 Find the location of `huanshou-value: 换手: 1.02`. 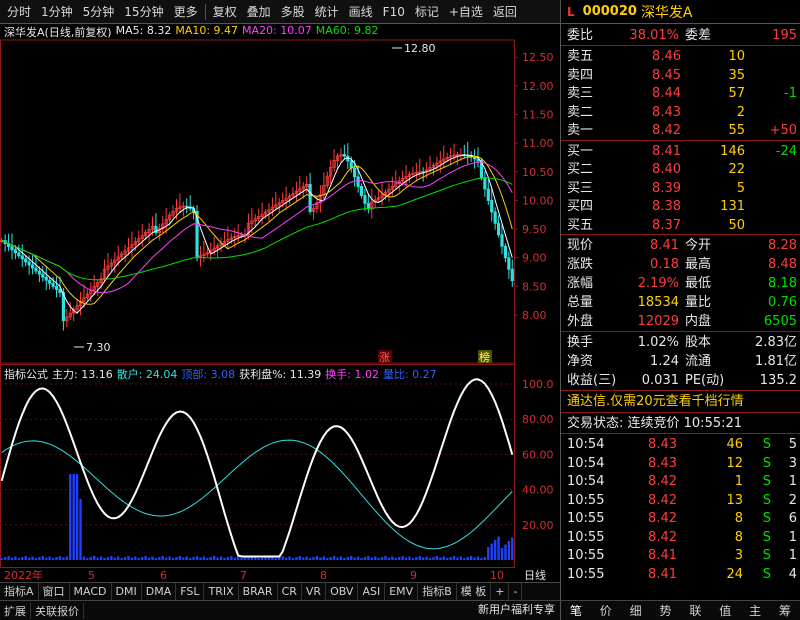

huanshou-value: 换手: 1.02 is located at coordinates (352, 374).